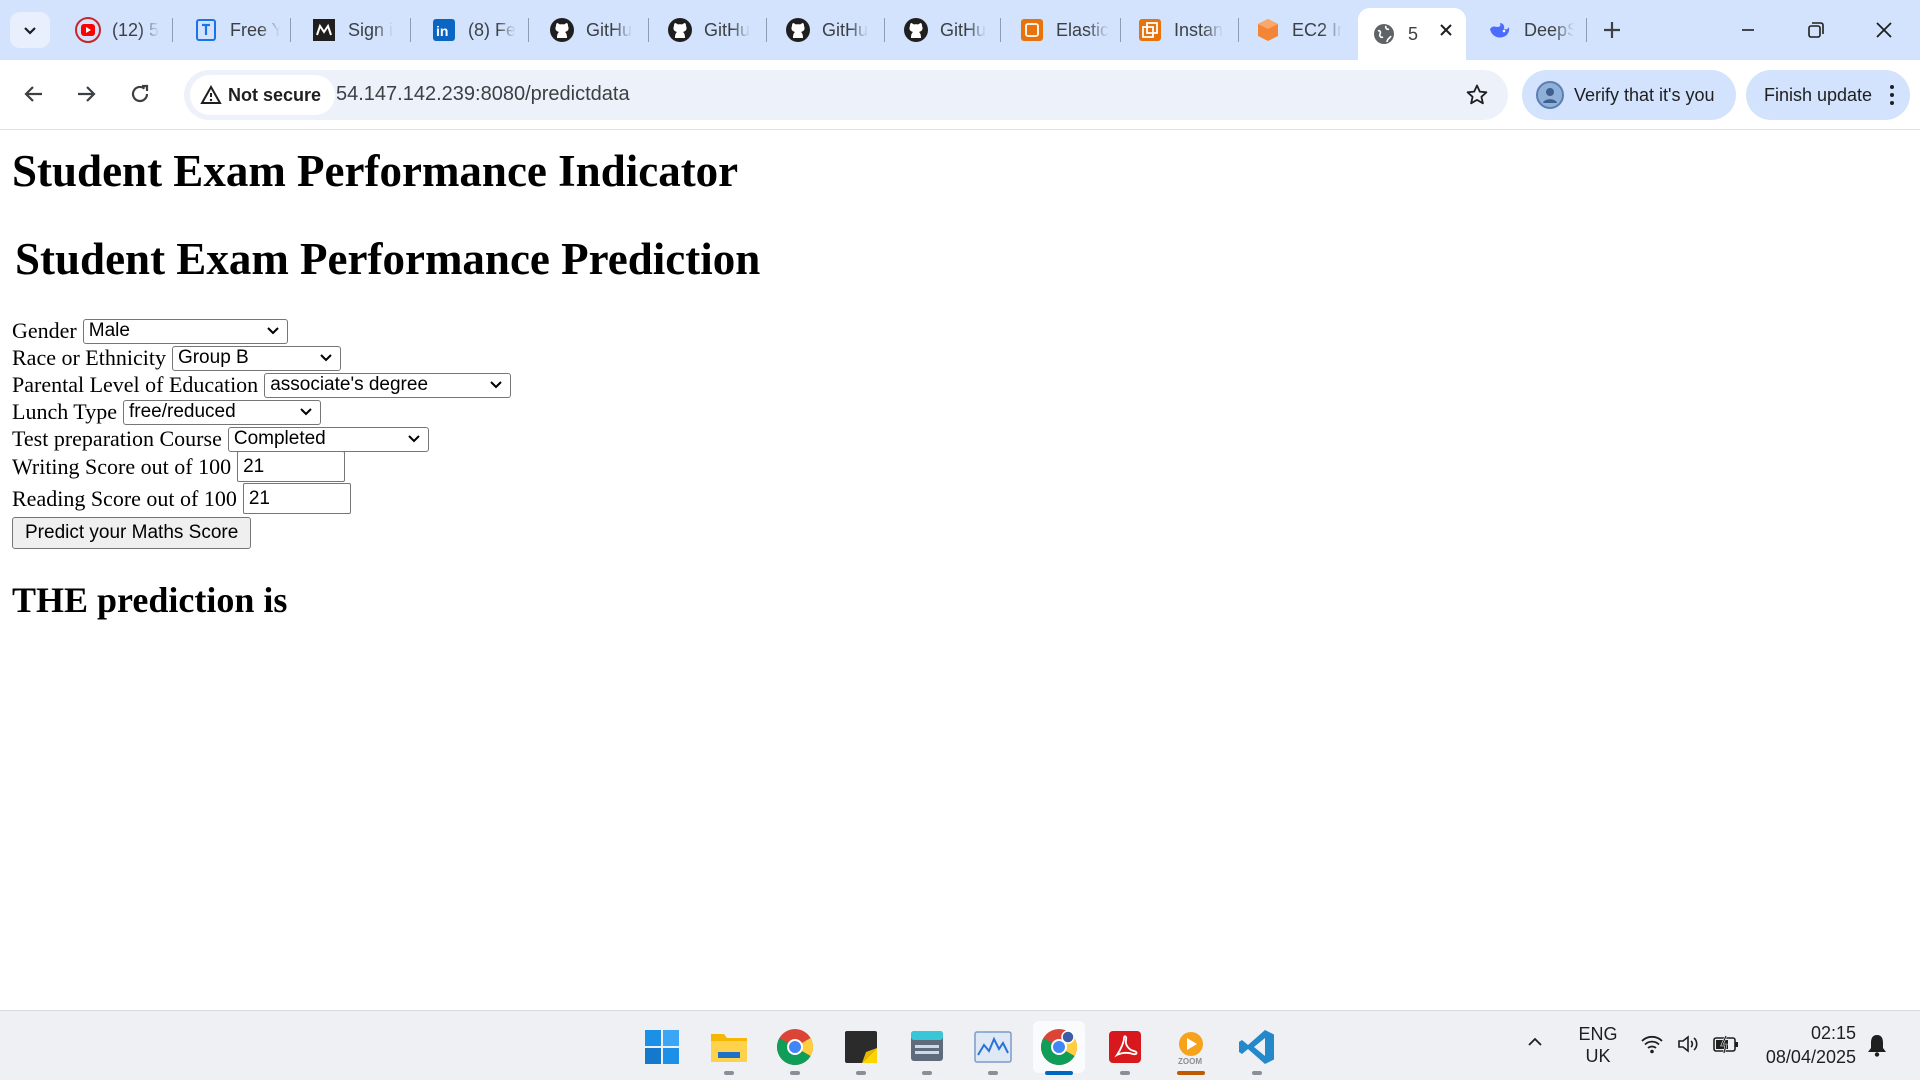 The image size is (1920, 1080). I want to click on predict-button: Predict your Maths Score, so click(132, 533).